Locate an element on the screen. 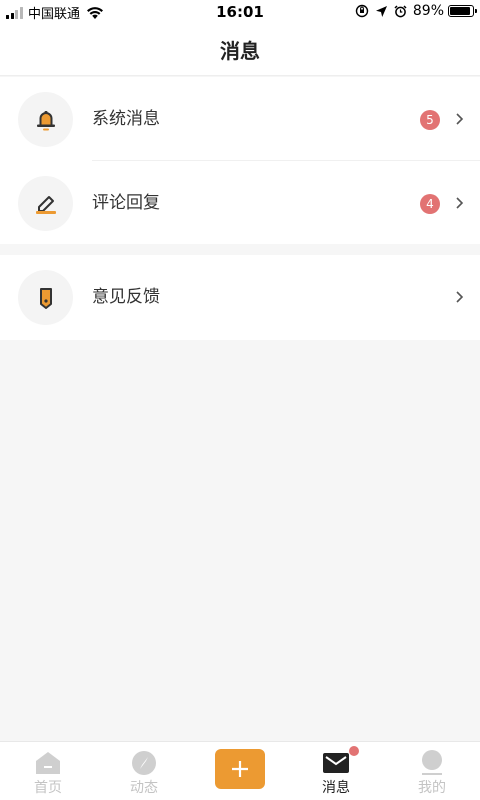  battery-level is located at coordinates (460, 11).